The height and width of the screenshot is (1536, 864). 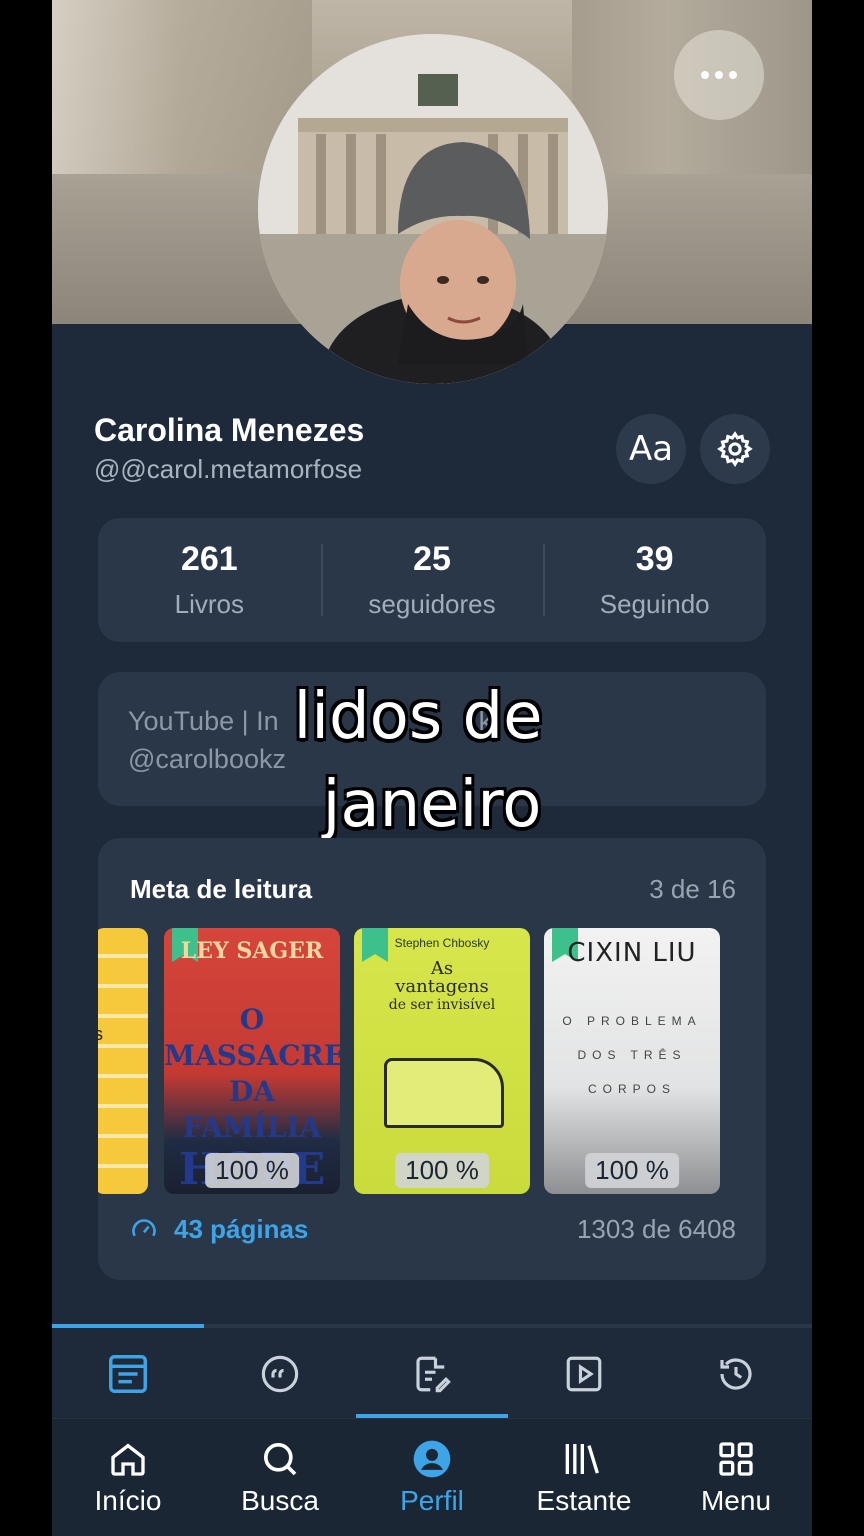 I want to click on pages-read-label: 43 páginas, so click(x=241, y=1229).